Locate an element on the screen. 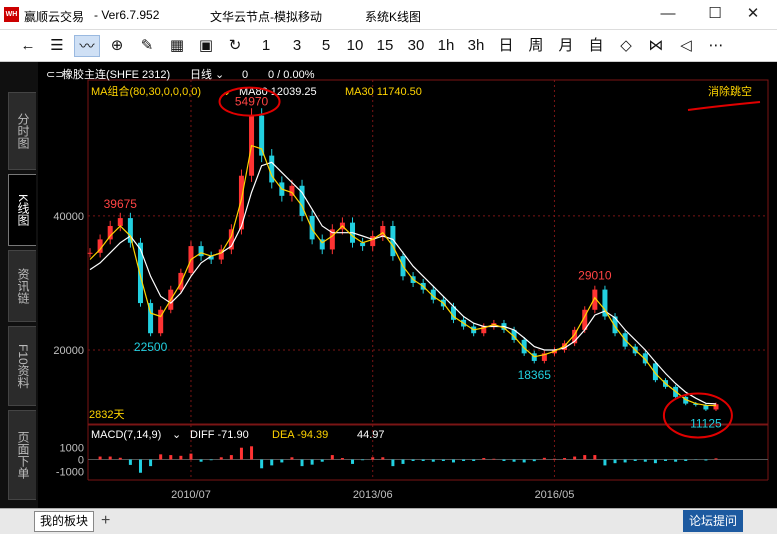 The width and height of the screenshot is (777, 534). period-button-1: 1 is located at coordinates (266, 46).